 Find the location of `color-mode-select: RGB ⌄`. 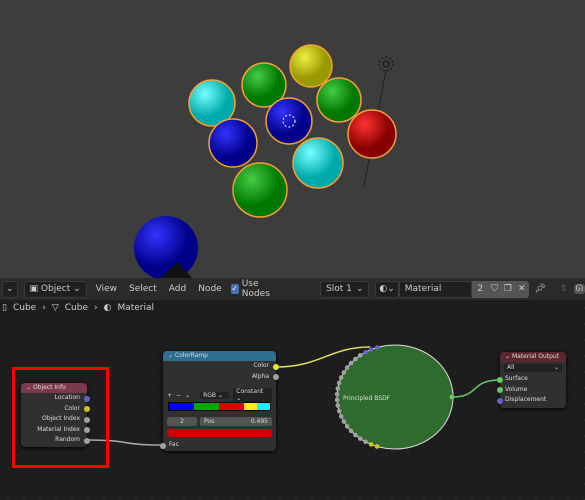

color-mode-select: RGB ⌄ is located at coordinates (215, 395).